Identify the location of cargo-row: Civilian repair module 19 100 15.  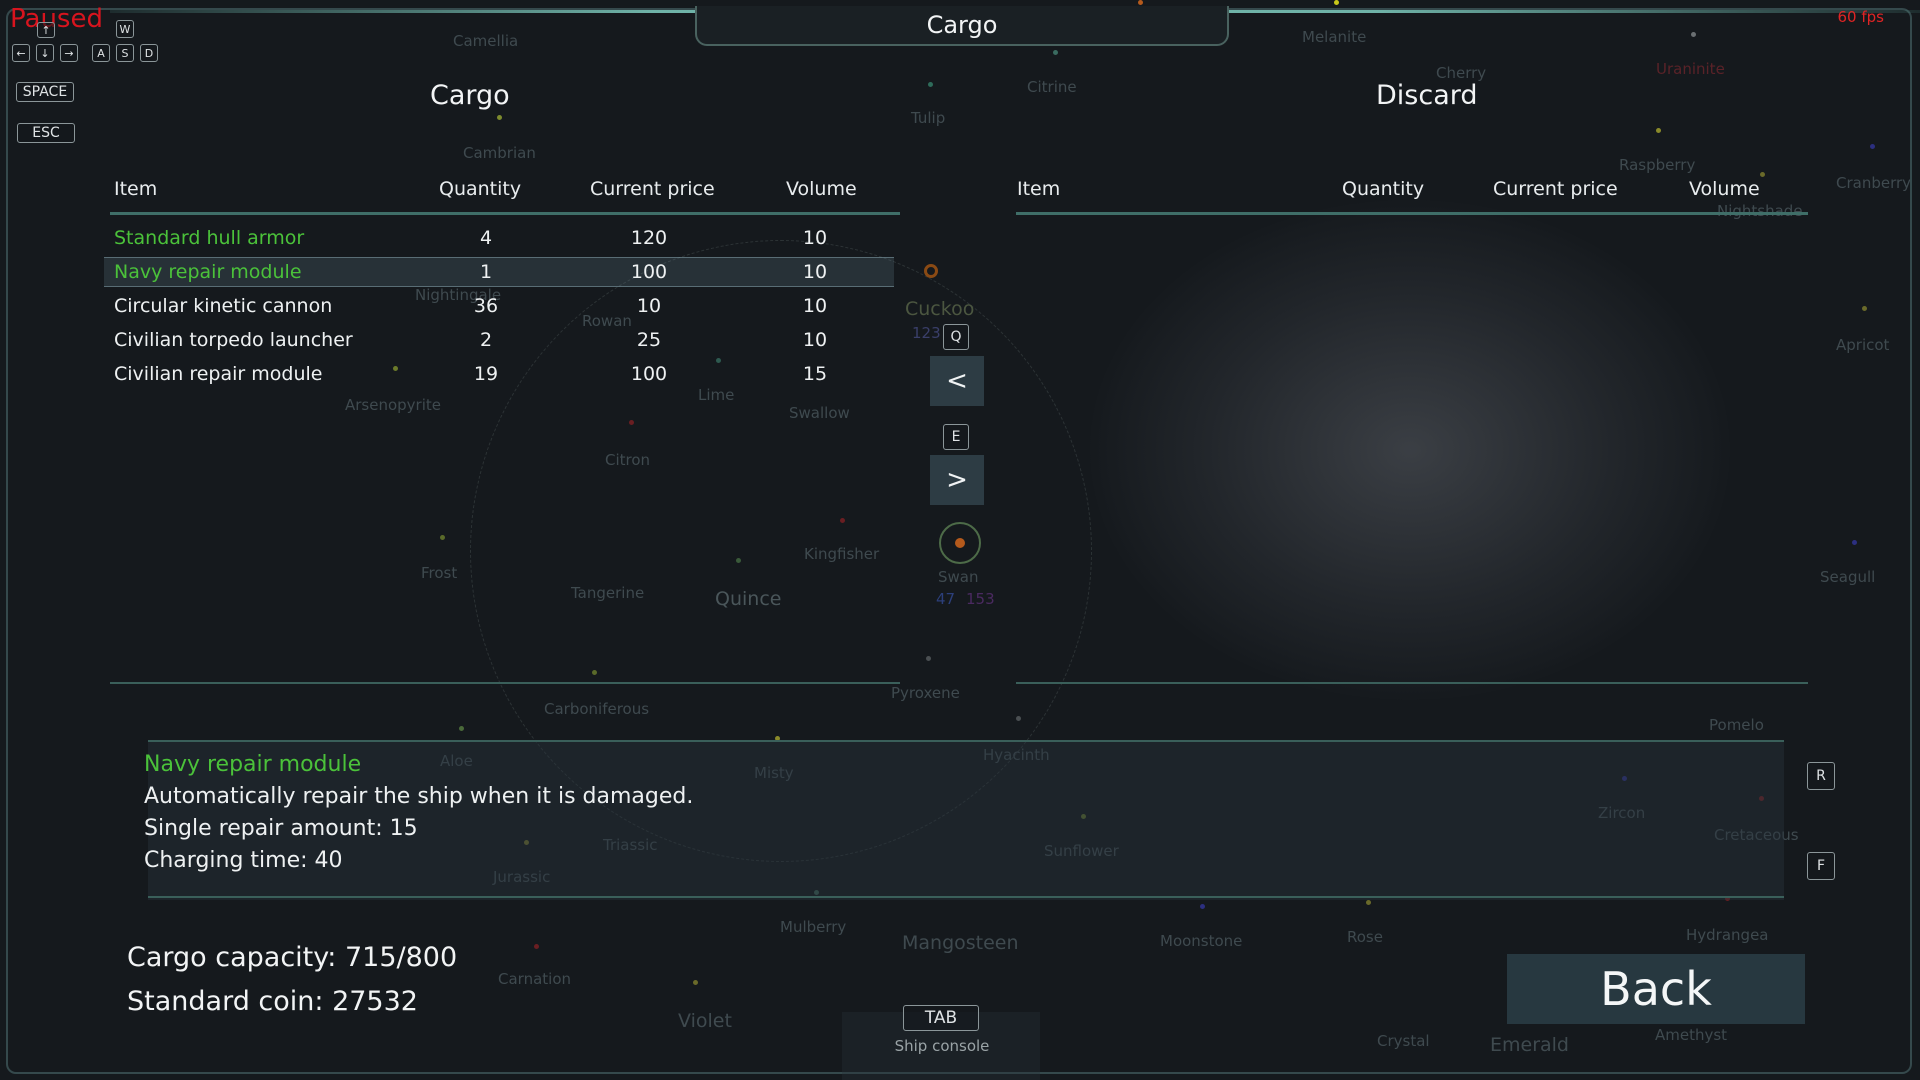
(499, 374).